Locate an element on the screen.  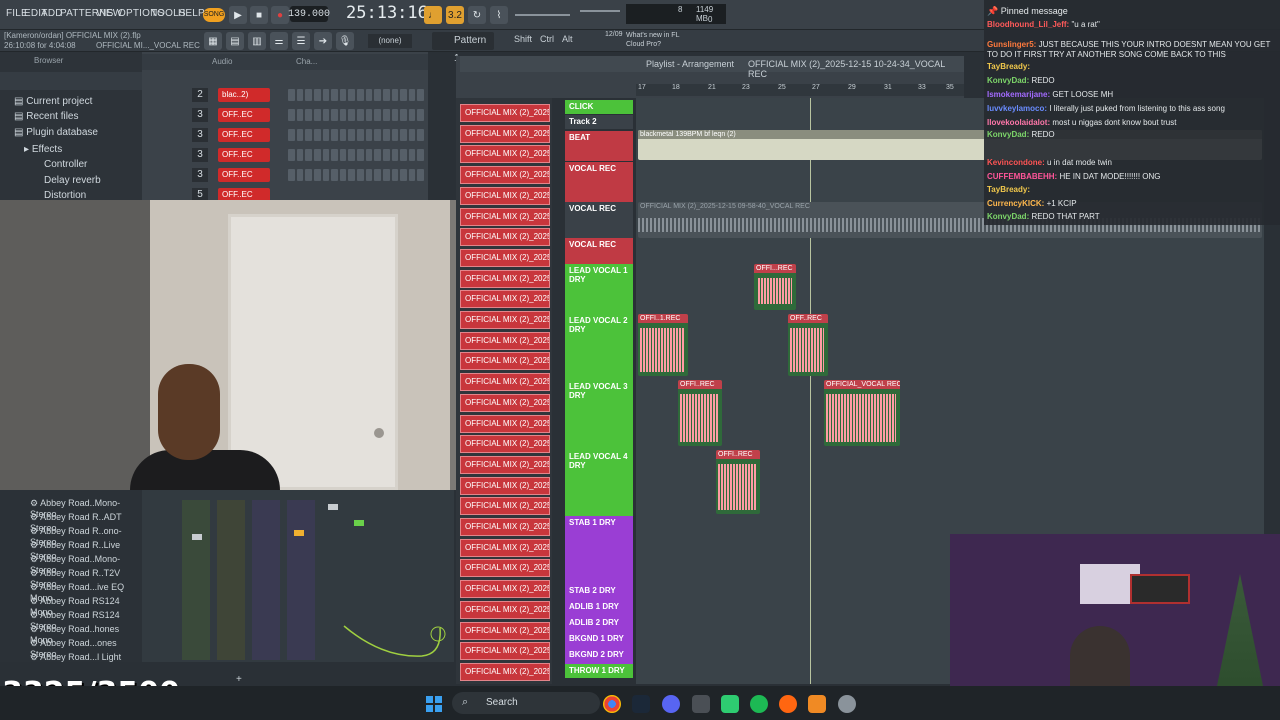
add-icon: + is located at coordinates (239, 679).